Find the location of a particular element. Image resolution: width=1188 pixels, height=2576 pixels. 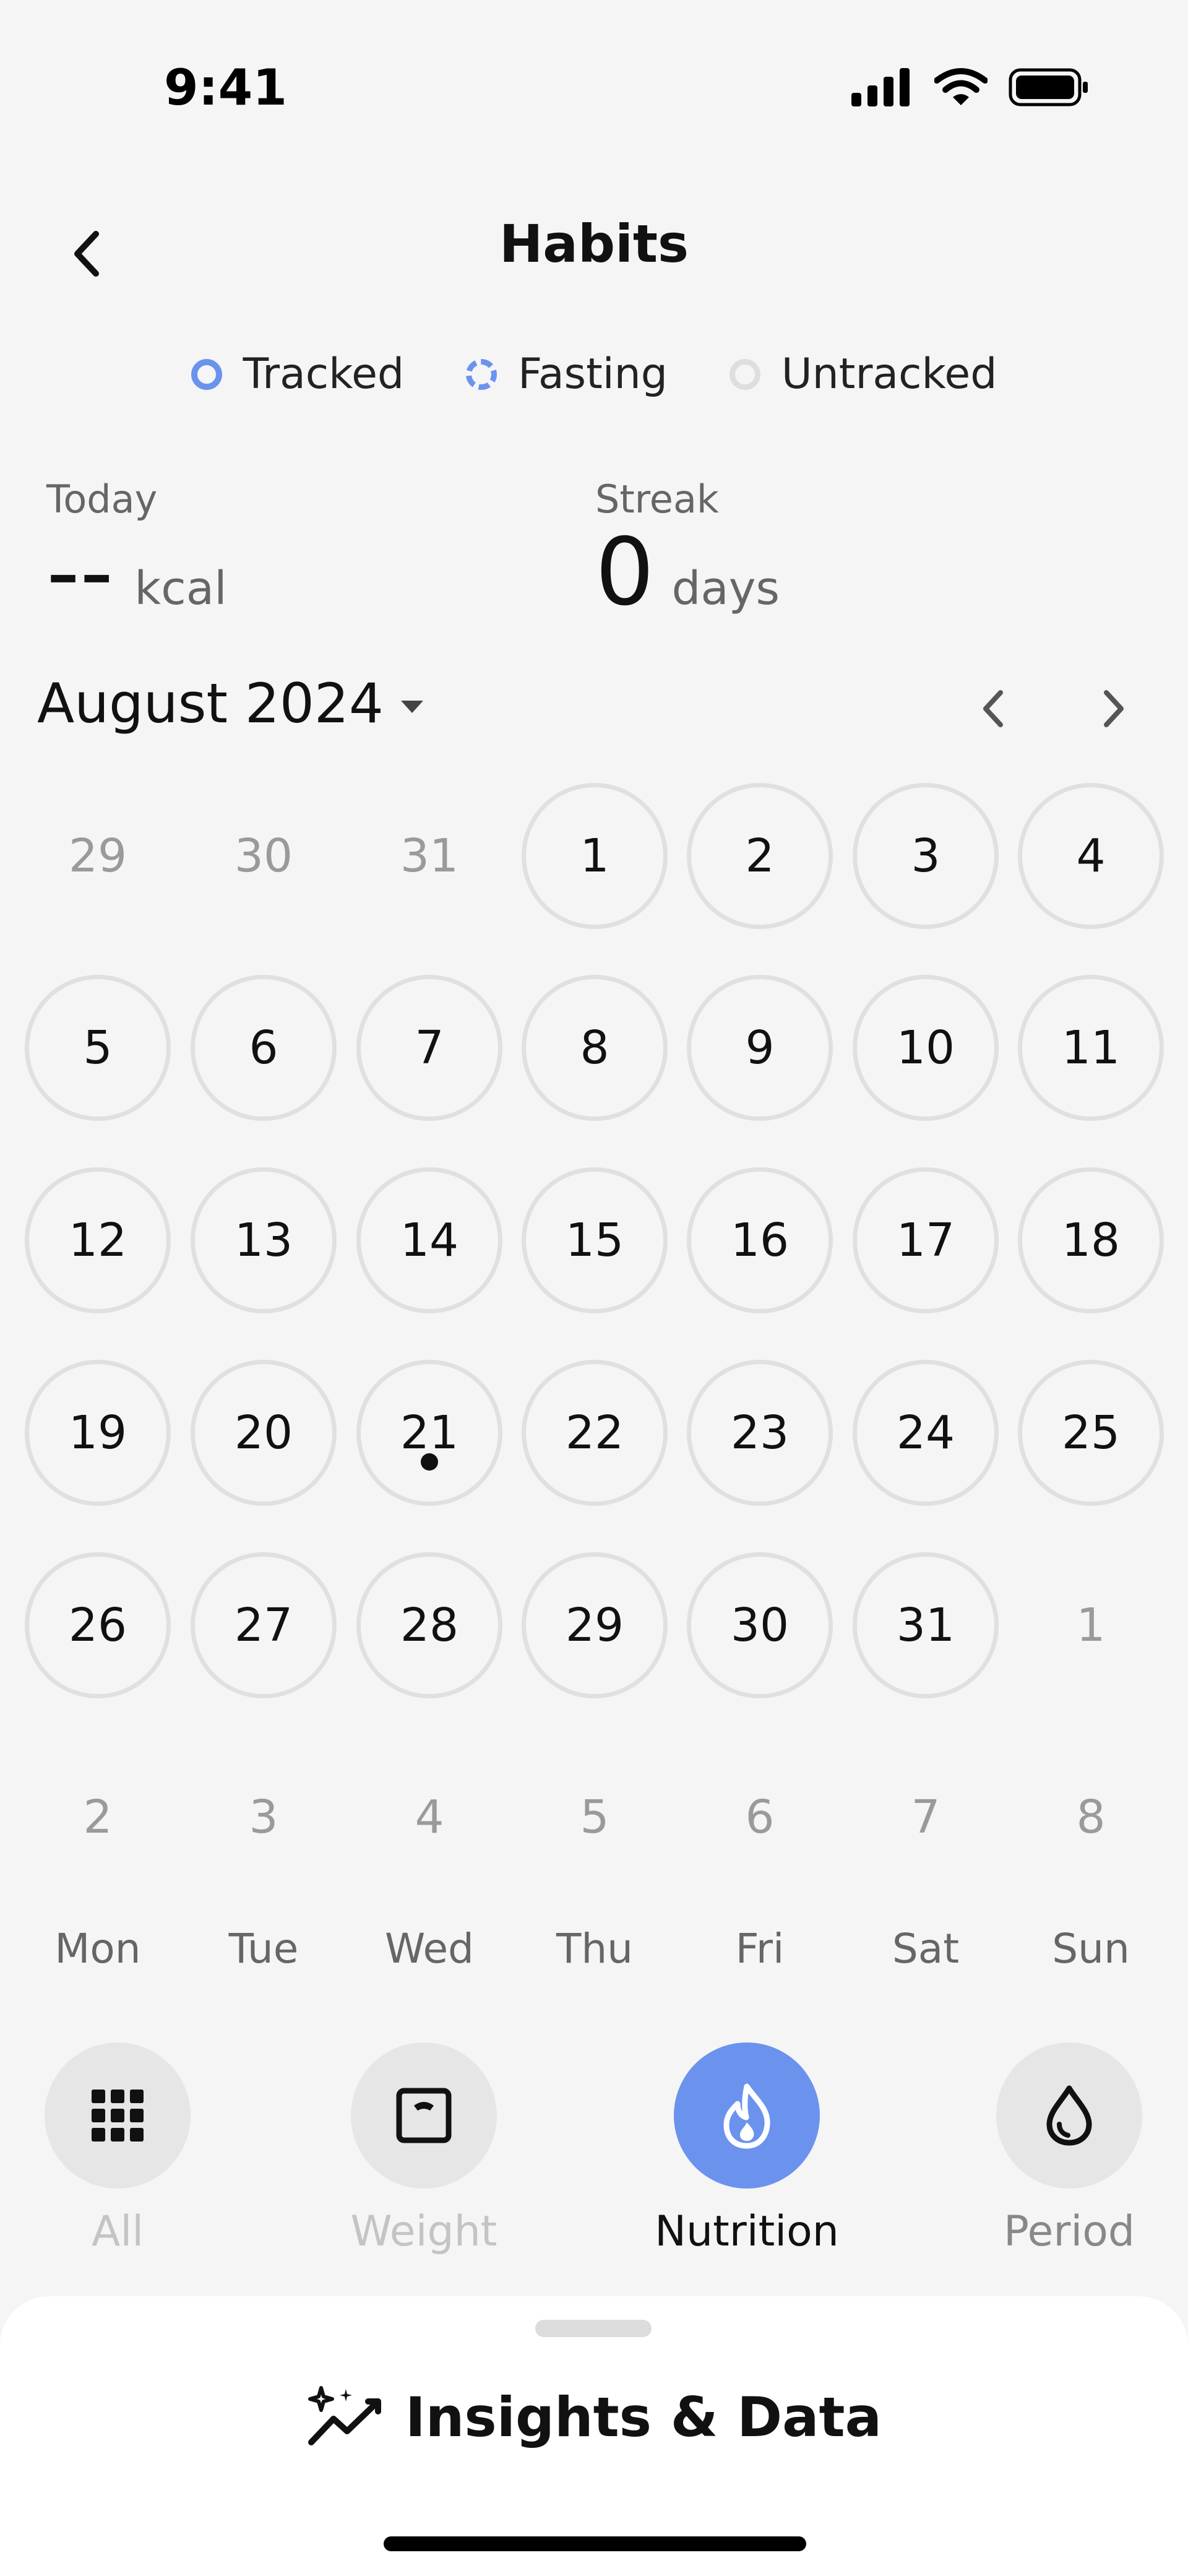

weekday-label: Sat is located at coordinates (926, 1949).